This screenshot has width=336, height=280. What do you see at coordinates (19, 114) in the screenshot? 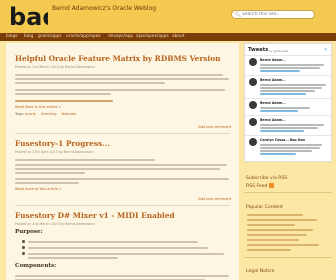
I see `tags-label: Tags:` at bounding box center [19, 114].